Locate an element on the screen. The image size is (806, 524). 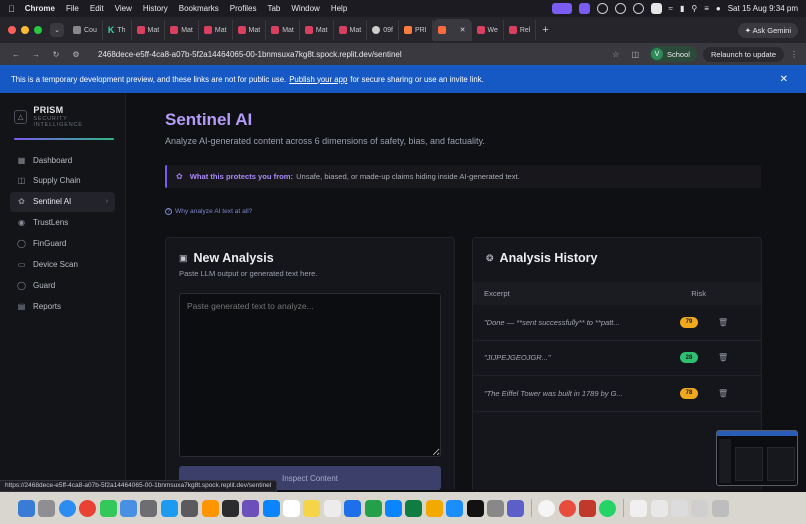
maximize-window-icon is located at coordinates (38, 30).